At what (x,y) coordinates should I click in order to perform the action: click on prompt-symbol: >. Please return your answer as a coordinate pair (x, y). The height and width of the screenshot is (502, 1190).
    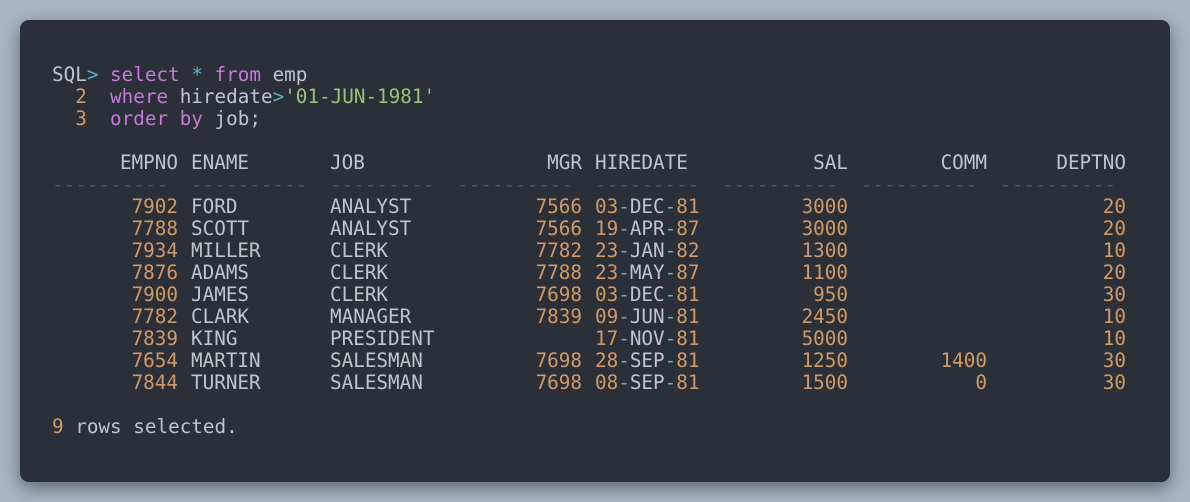
    Looking at the image, I should click on (92, 74).